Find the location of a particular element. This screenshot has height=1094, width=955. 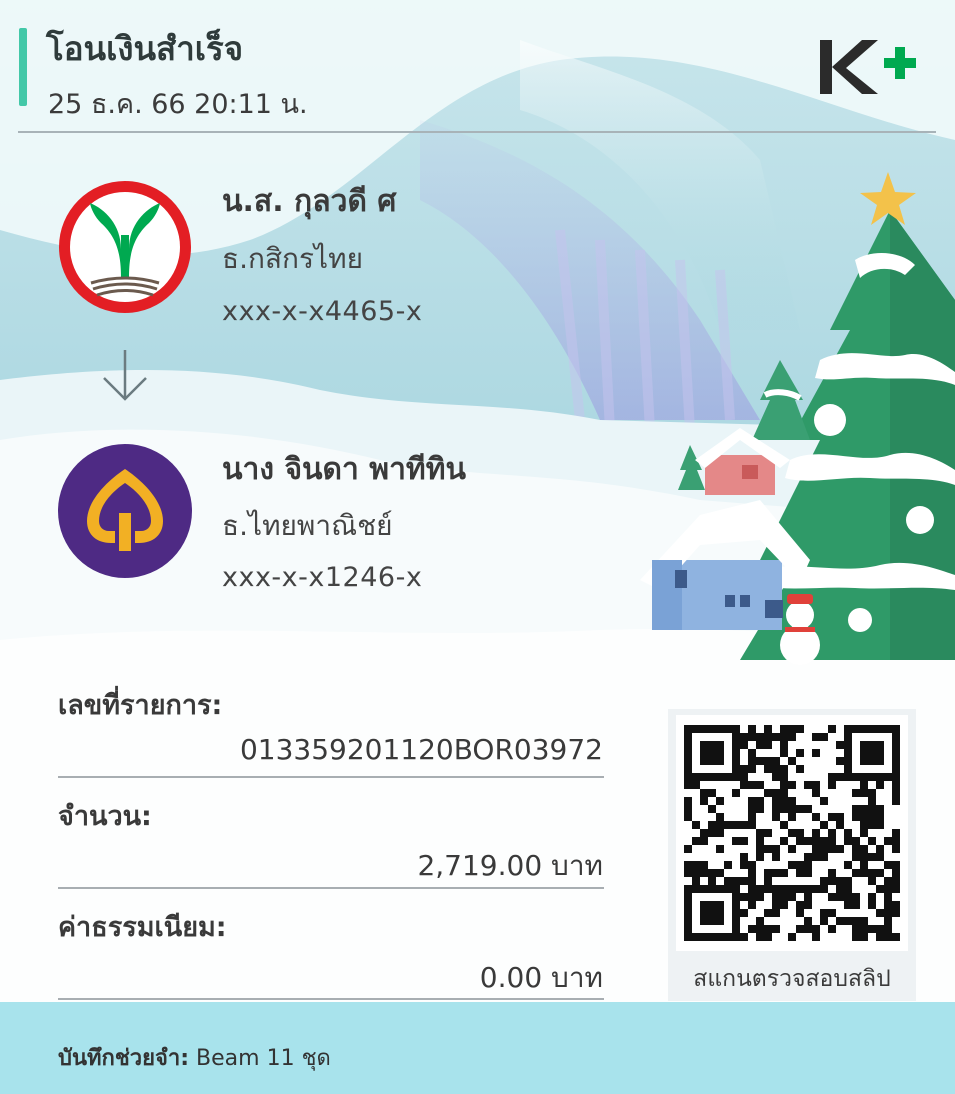

memo-footer: บันทึกช่วยจำ: Beam 11 ชุด is located at coordinates (477, 1048).